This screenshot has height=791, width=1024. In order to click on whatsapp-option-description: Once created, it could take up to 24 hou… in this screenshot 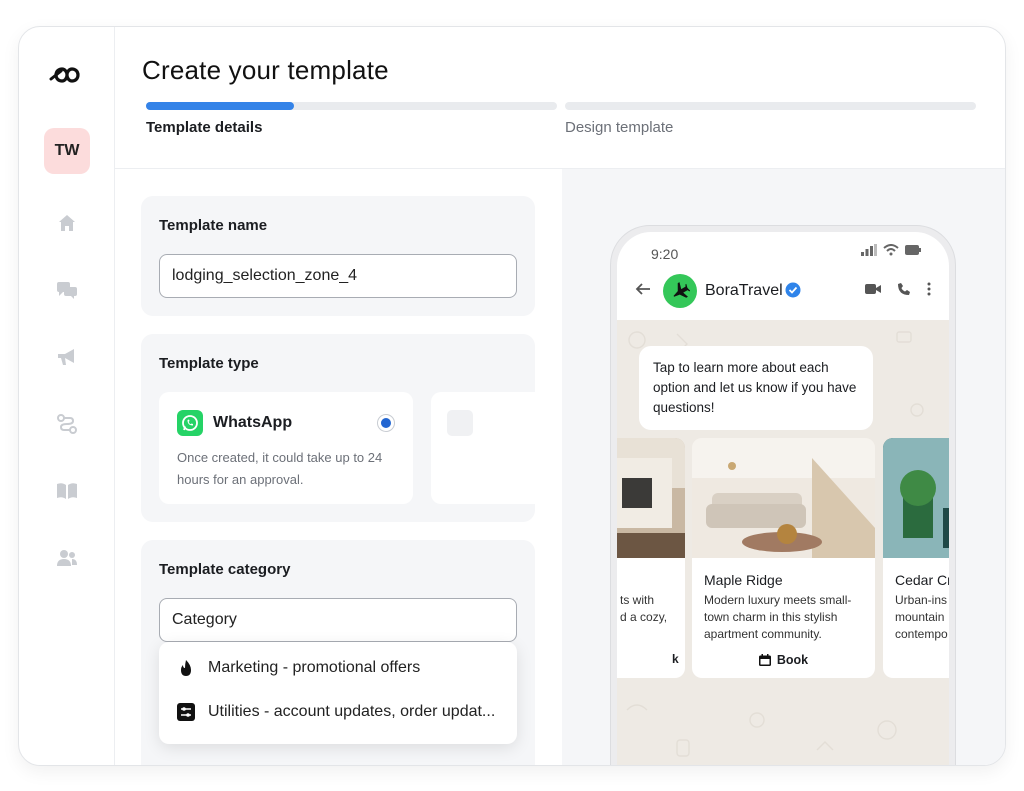, I will do `click(280, 468)`.